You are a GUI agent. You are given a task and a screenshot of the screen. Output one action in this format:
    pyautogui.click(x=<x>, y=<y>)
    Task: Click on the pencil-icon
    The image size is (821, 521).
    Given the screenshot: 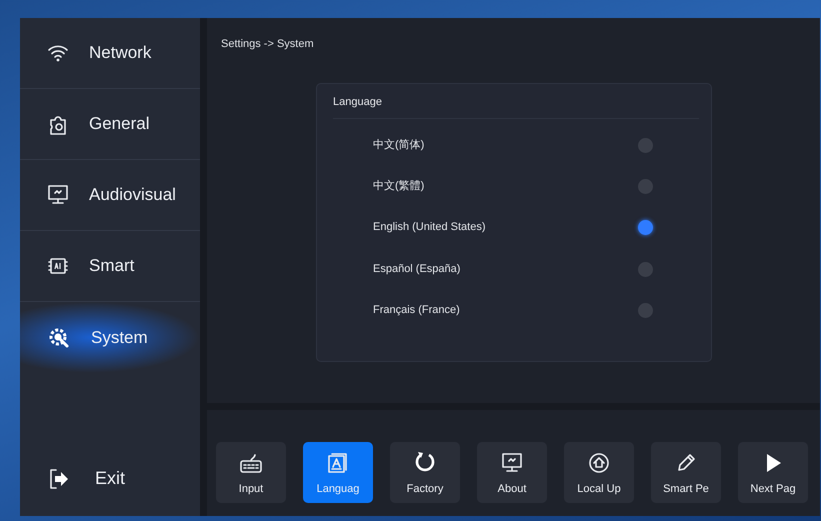 What is the action you would take?
    pyautogui.click(x=686, y=463)
    